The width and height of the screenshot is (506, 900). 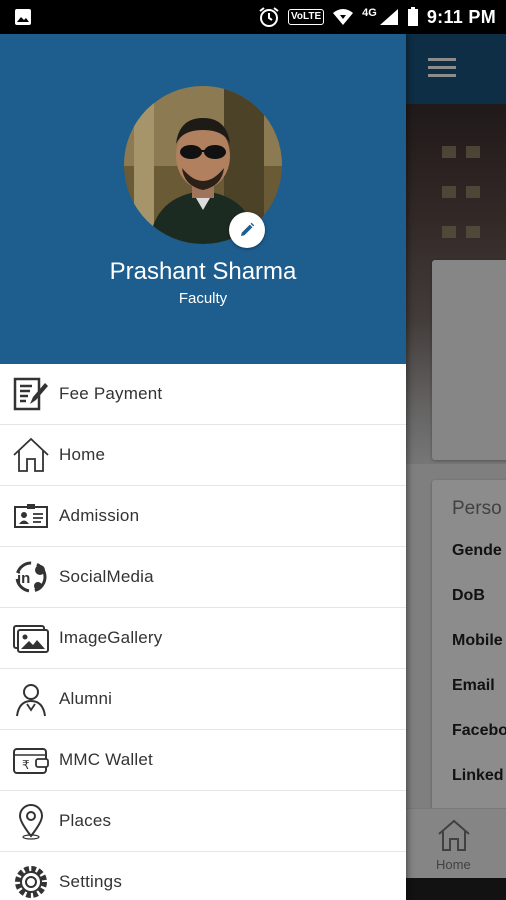 What do you see at coordinates (111, 637) in the screenshot?
I see `menu-item-label: ImageGallery` at bounding box center [111, 637].